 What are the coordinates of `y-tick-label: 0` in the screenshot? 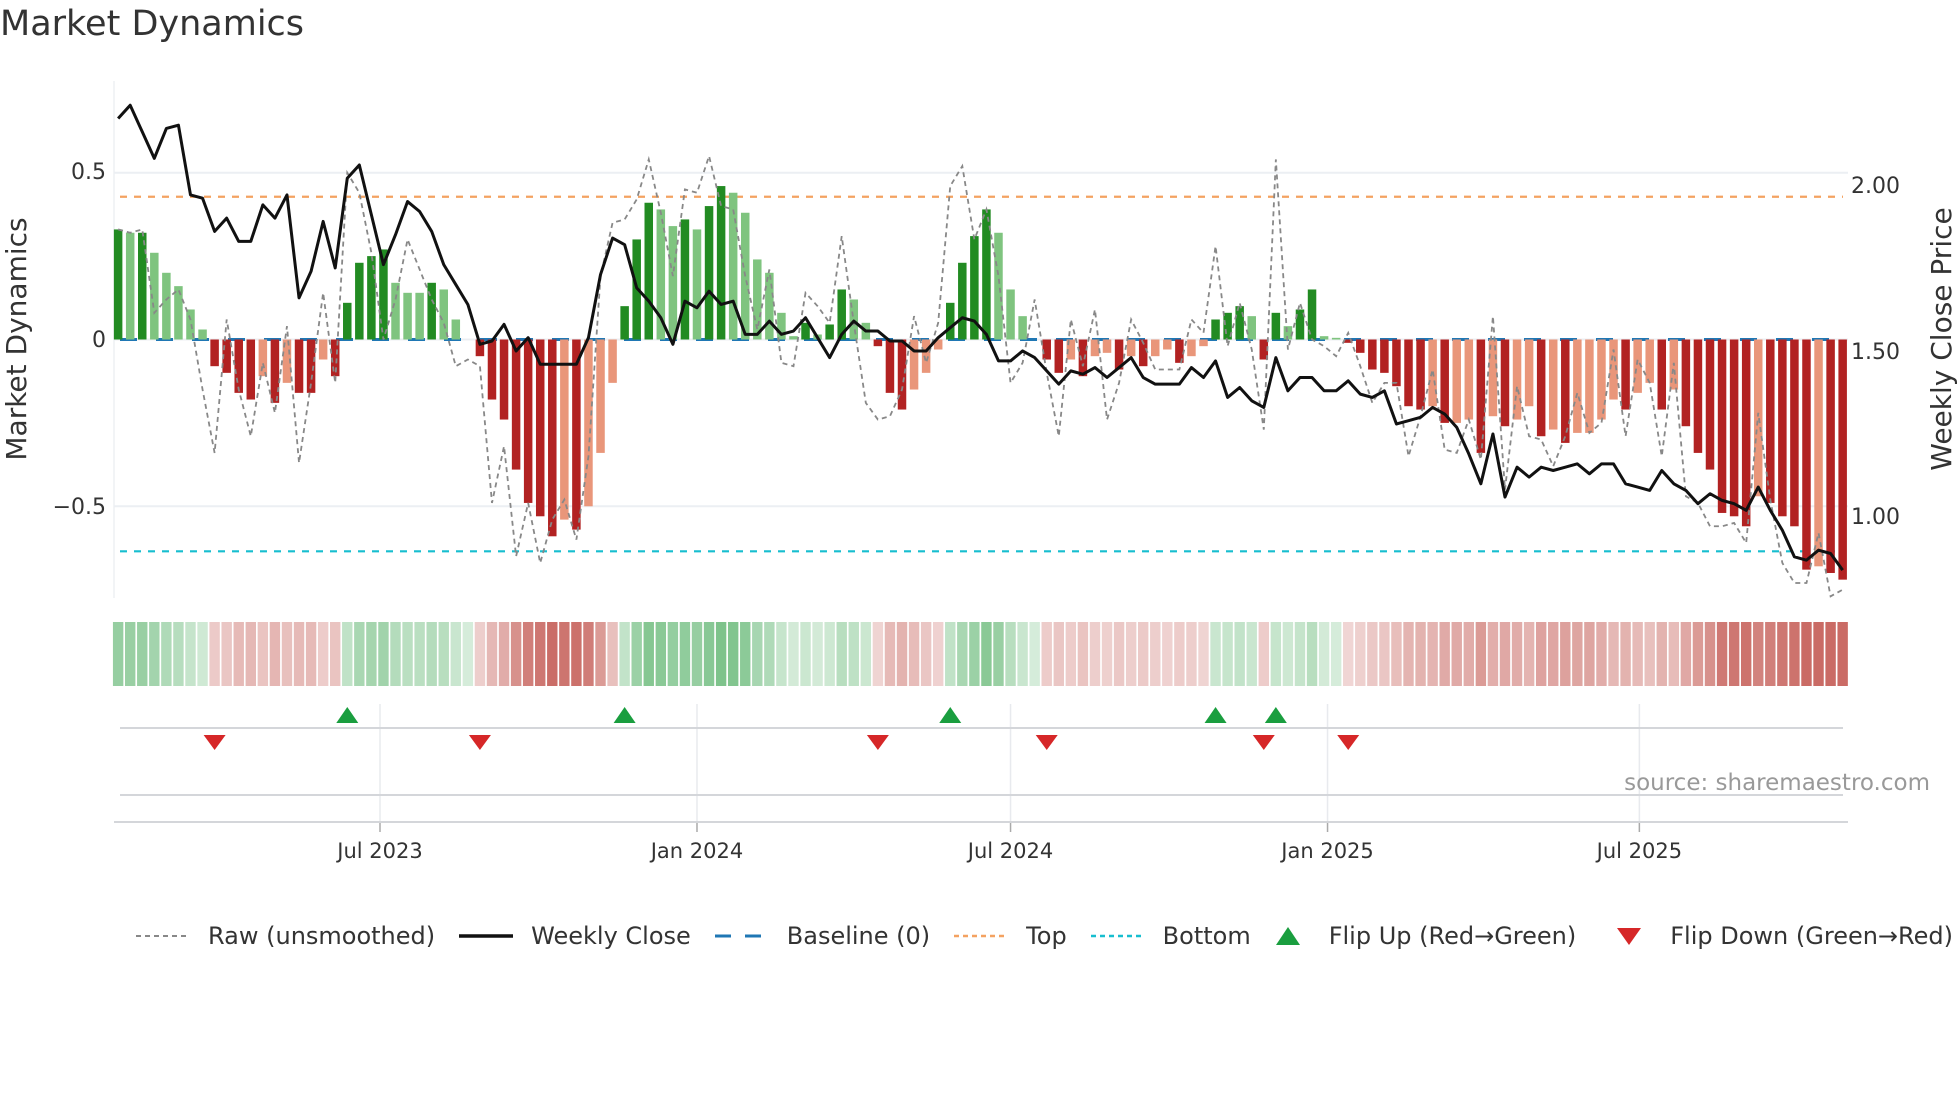 It's located at (99, 340).